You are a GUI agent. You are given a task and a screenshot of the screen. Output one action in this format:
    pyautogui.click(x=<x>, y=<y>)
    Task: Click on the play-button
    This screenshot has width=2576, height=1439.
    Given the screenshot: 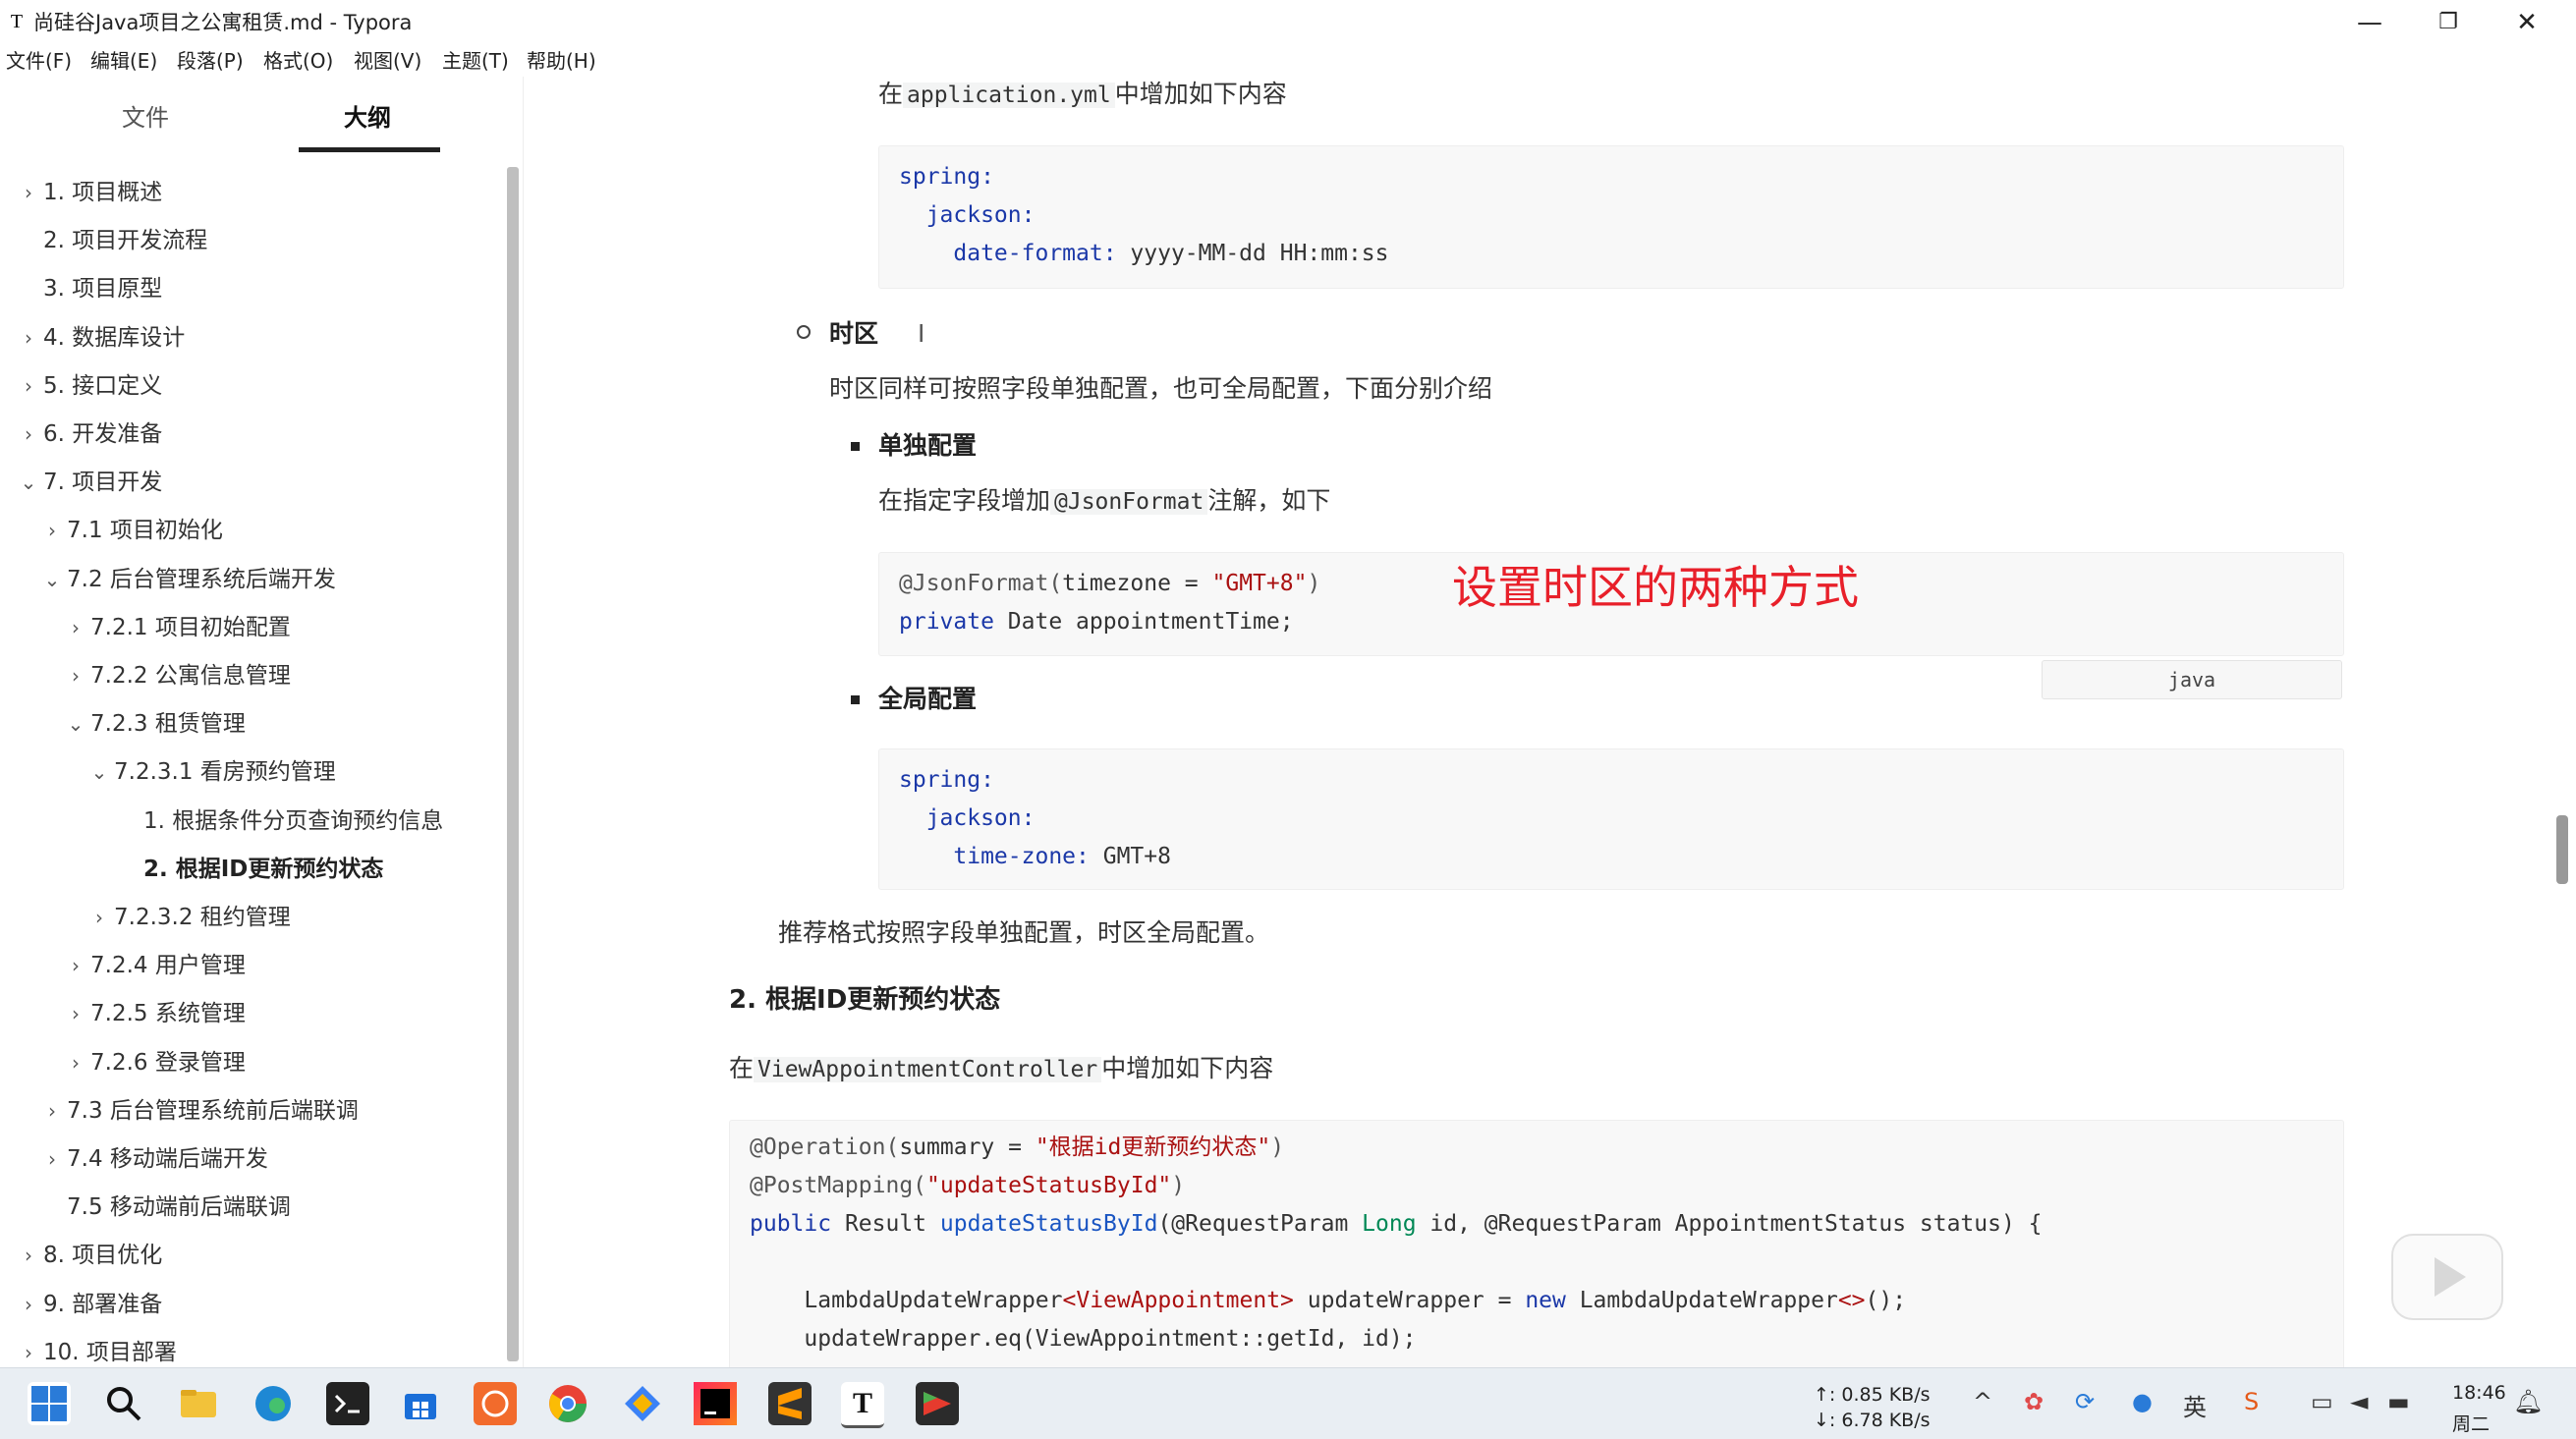 What is the action you would take?
    pyautogui.click(x=2447, y=1277)
    